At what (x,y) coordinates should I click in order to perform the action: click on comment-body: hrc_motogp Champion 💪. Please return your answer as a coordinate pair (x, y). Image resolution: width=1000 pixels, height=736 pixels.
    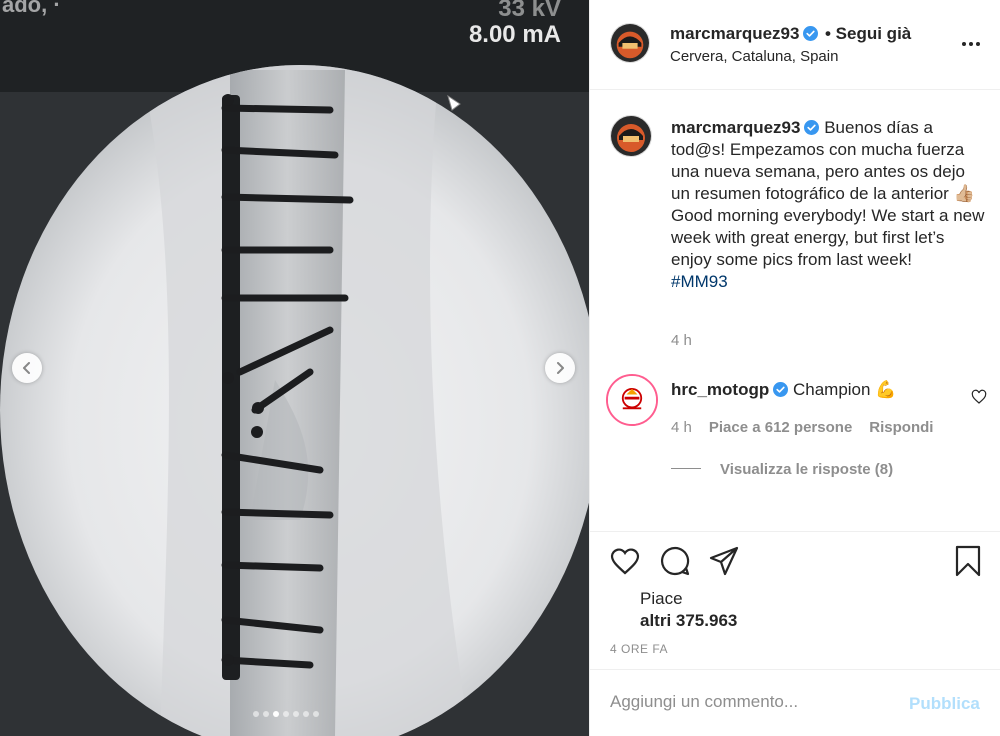
    Looking at the image, I should click on (783, 390).